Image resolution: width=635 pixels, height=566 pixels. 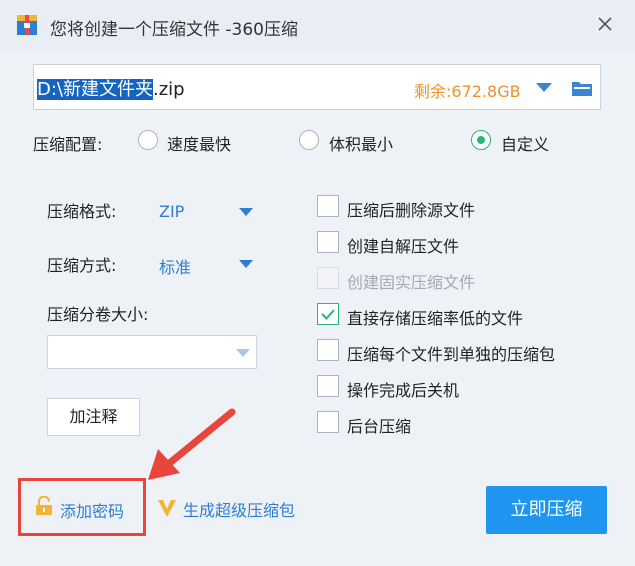 I want to click on title-bar: 您将创建一个压缩文件 -360压缩, so click(x=317, y=25).